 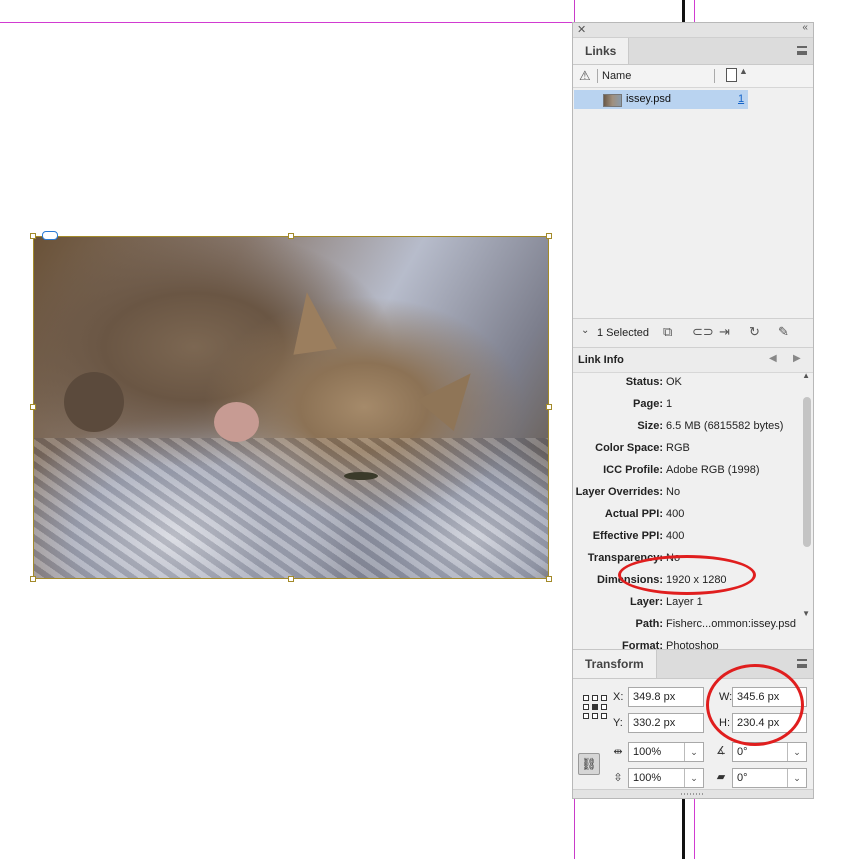 What do you see at coordinates (742, 752) in the screenshot?
I see `rotation-value: 0°` at bounding box center [742, 752].